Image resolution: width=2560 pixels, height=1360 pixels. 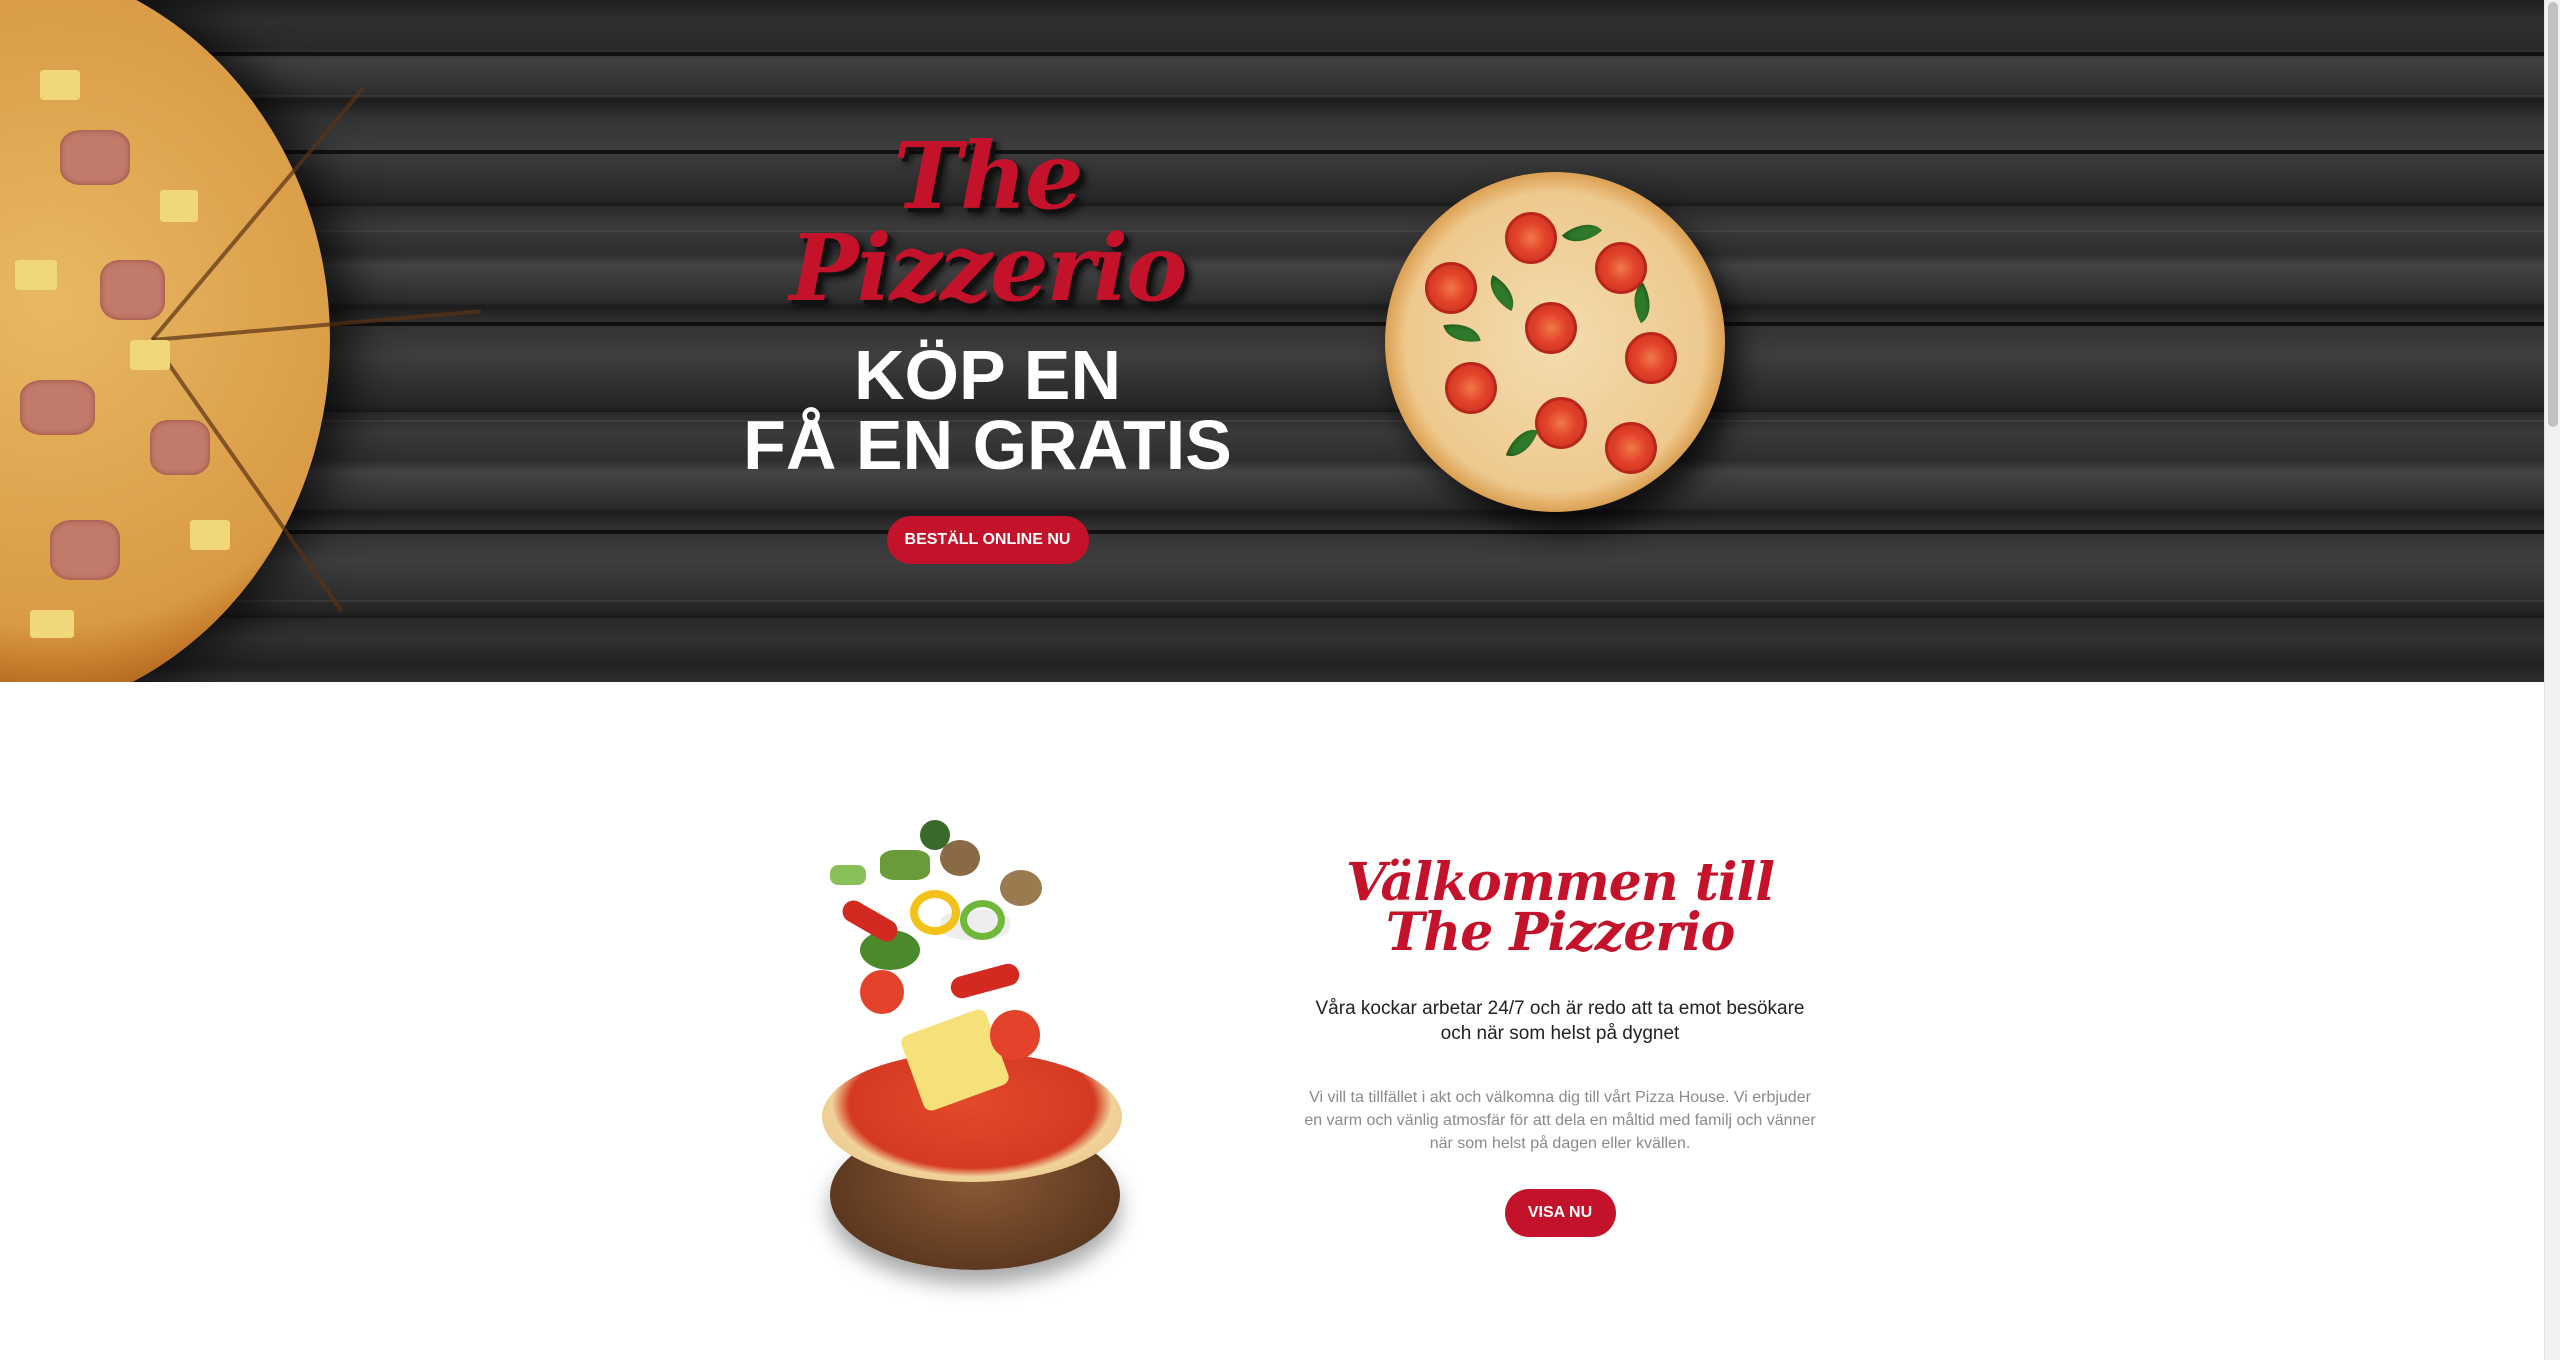 What do you see at coordinates (2552, 680) in the screenshot?
I see `page-scrollbar` at bounding box center [2552, 680].